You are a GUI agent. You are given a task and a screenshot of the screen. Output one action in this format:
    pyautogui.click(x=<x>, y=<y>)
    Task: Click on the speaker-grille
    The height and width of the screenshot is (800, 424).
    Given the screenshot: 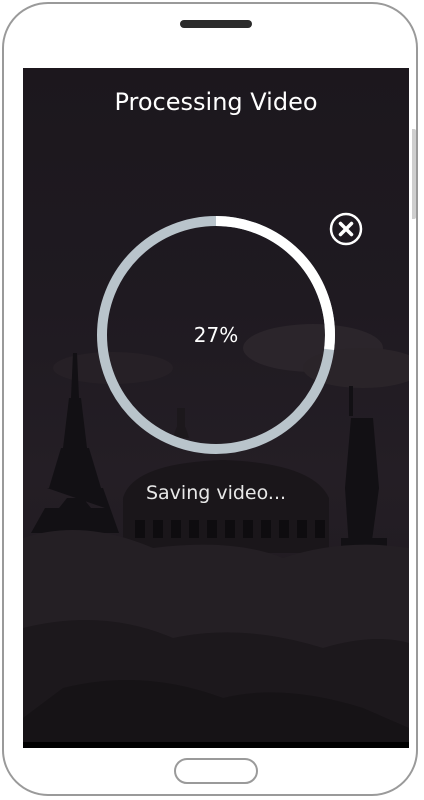 What is the action you would take?
    pyautogui.click(x=216, y=24)
    